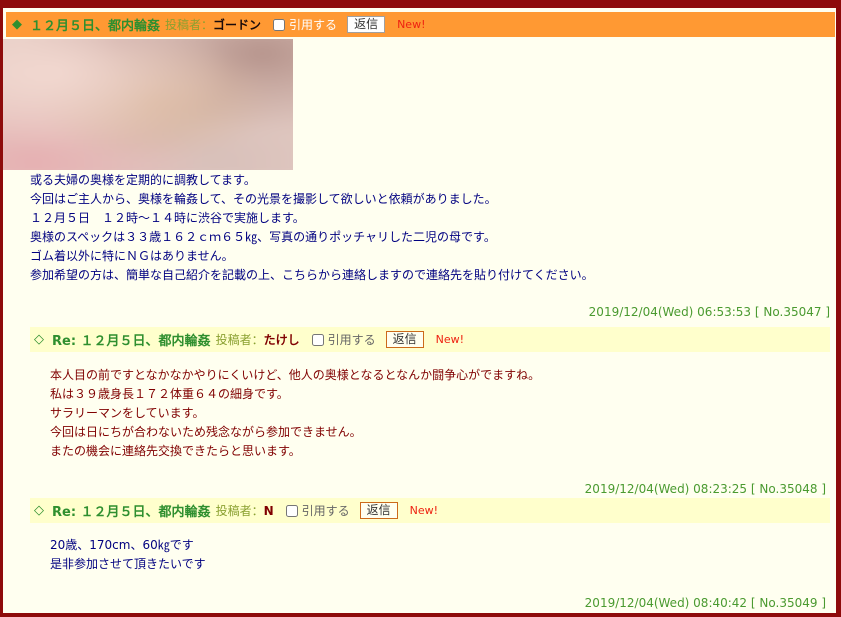 This screenshot has width=841, height=617. I want to click on author-name: N, so click(268, 510).